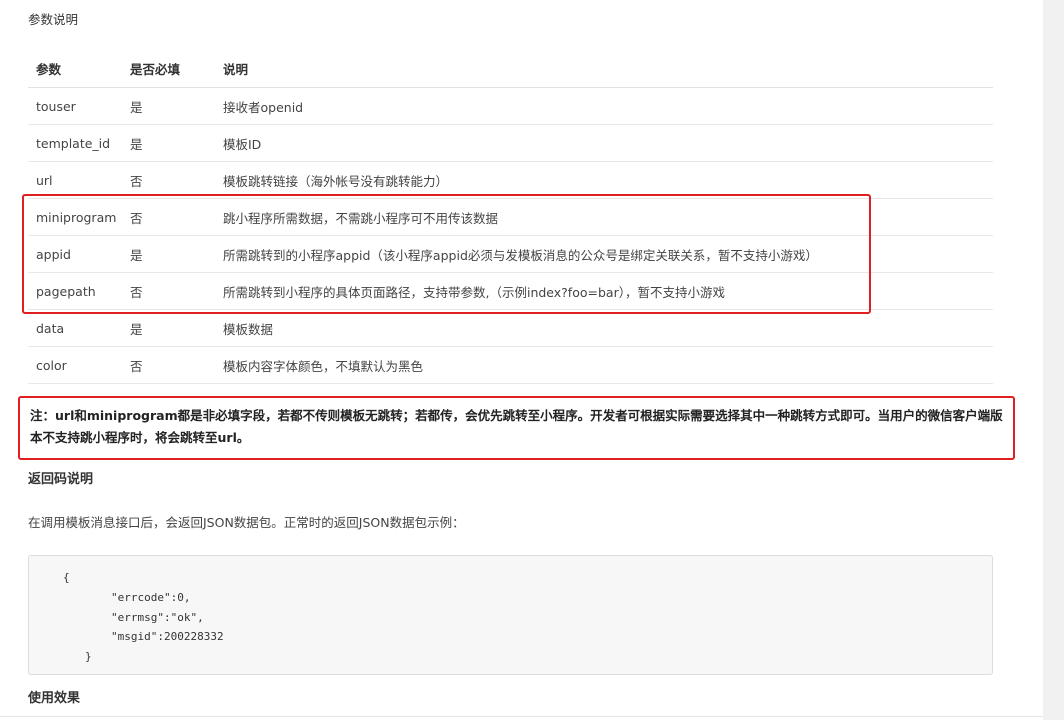 The height and width of the screenshot is (720, 1064). Describe the element at coordinates (604, 69) in the screenshot. I see `column-header-desc: 说明` at that location.